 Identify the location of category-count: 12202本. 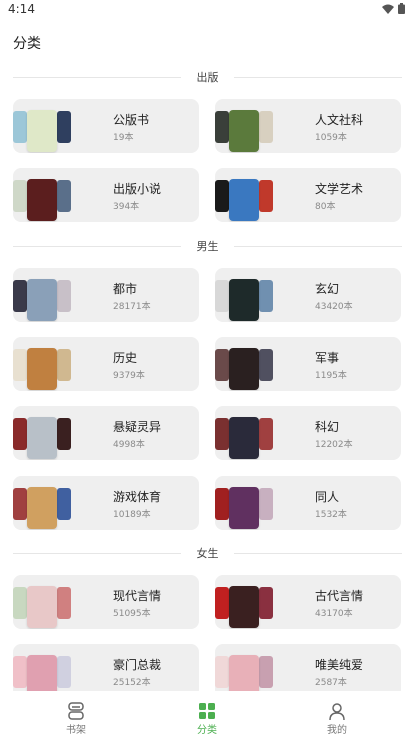
(334, 445).